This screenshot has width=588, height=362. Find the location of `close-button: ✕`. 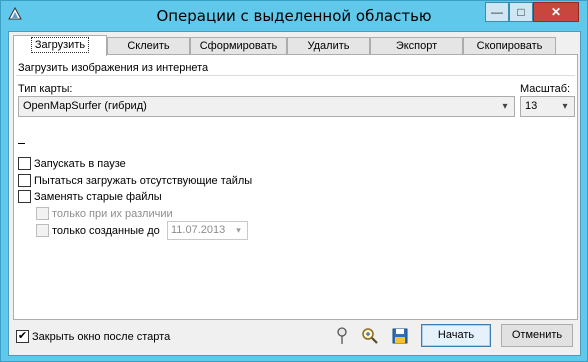

close-button: ✕ is located at coordinates (556, 12).